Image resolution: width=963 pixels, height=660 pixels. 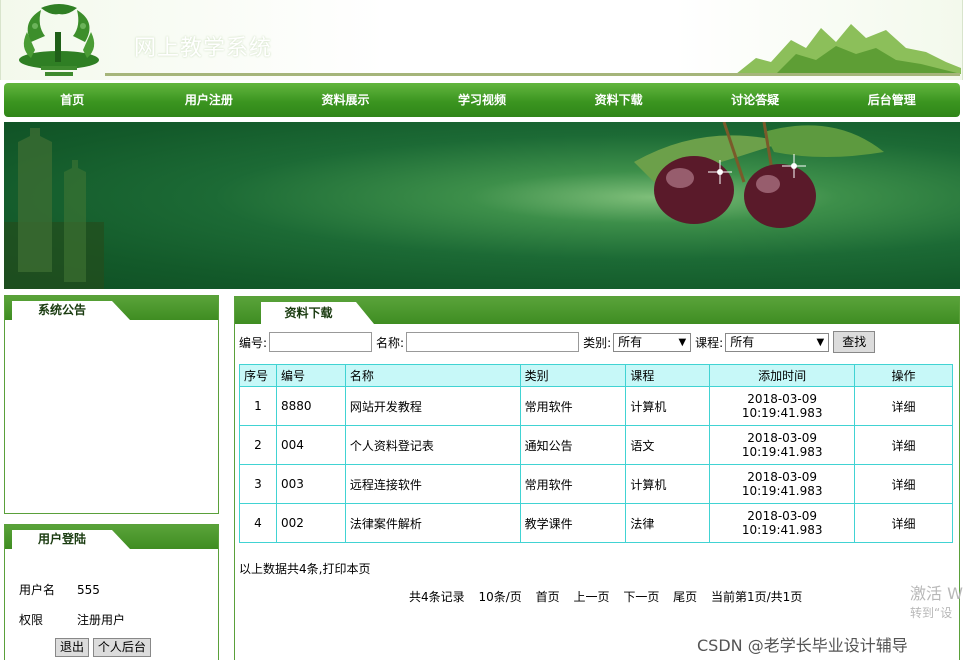 I want to click on nav-item-admin: 后台管理, so click(x=891, y=100).